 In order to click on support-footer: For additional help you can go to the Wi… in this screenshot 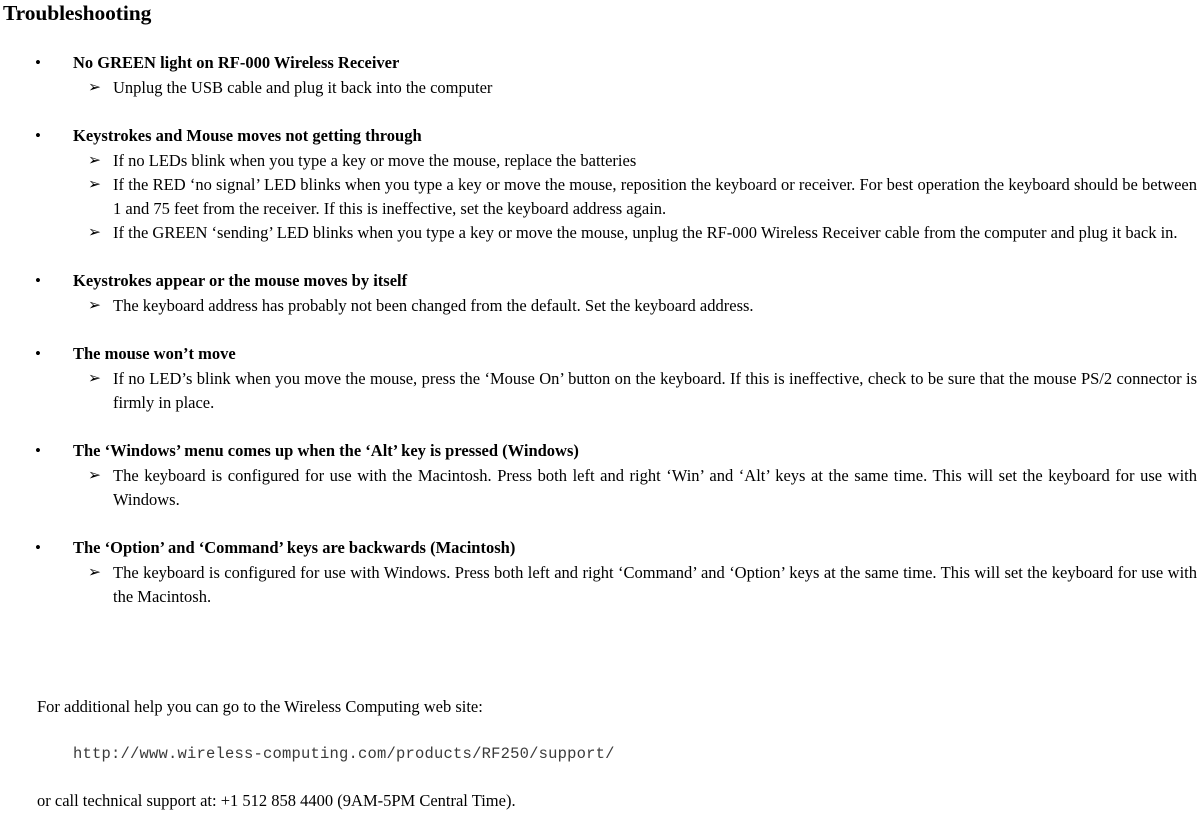, I will do `click(599, 754)`.